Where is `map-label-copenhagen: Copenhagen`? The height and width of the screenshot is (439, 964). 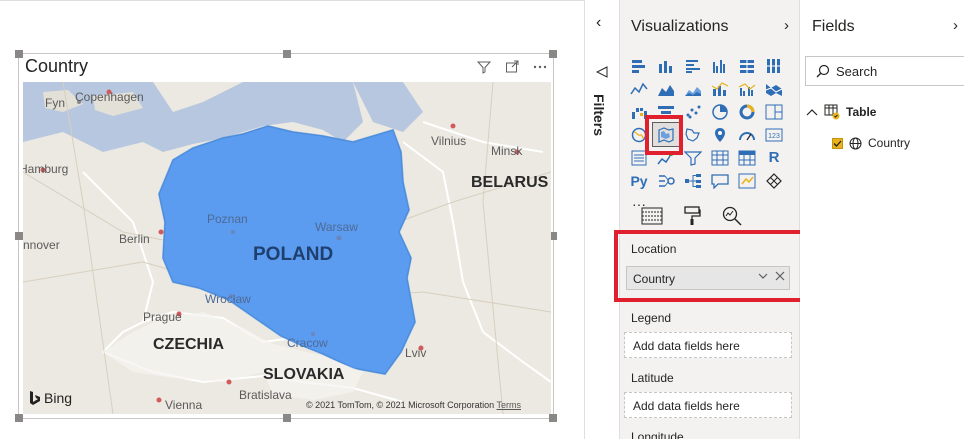 map-label-copenhagen: Copenhagen is located at coordinates (109, 97).